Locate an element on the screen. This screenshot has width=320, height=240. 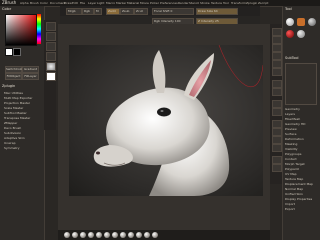
color-palette-header: Color is located at coordinates (6, 9).